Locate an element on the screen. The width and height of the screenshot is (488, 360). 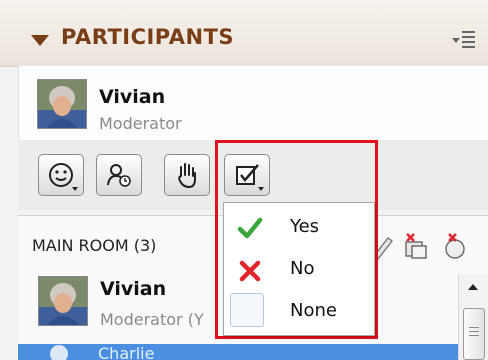
x-icon is located at coordinates (250, 271).